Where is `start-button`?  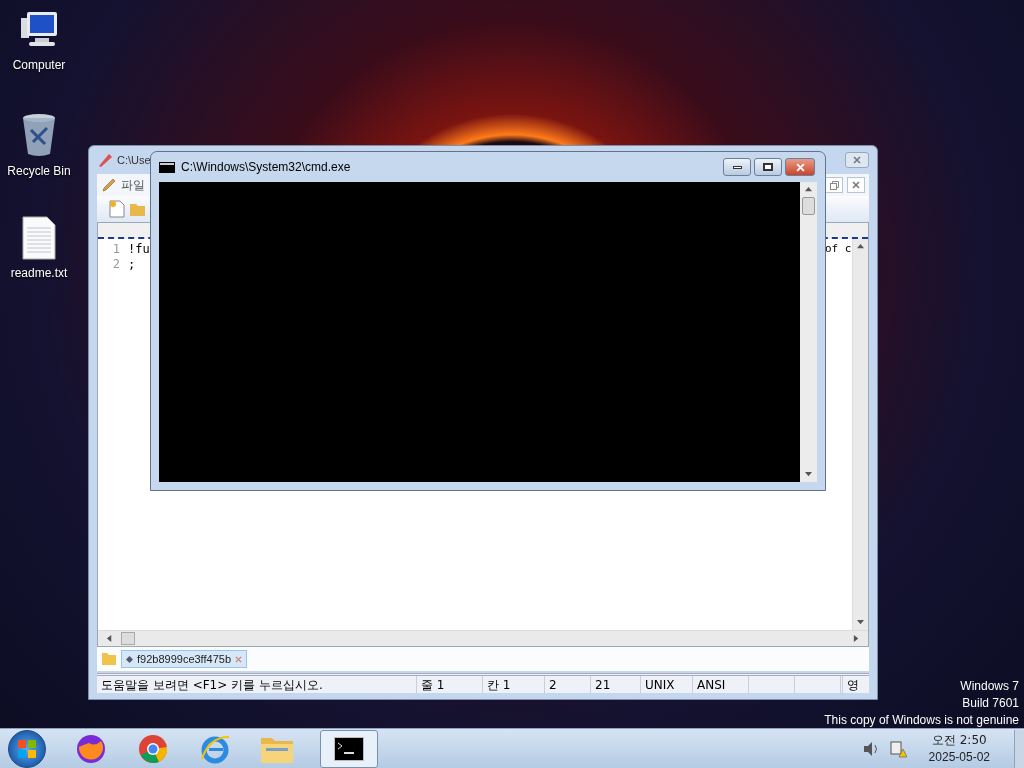
start-button is located at coordinates (27, 748).